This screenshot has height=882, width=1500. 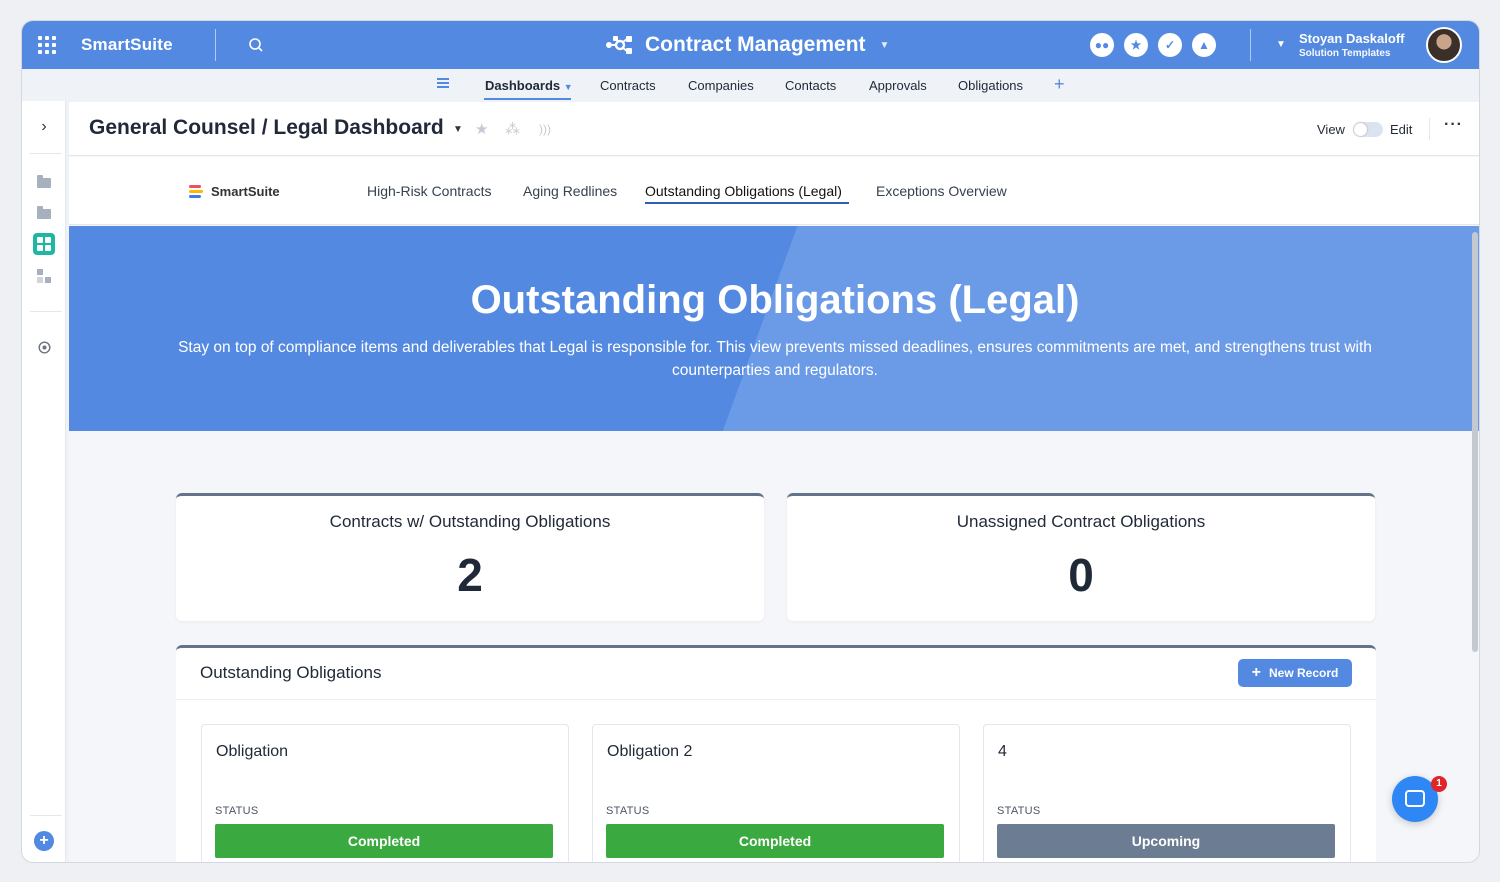 What do you see at coordinates (1444, 45) in the screenshot?
I see `avatar` at bounding box center [1444, 45].